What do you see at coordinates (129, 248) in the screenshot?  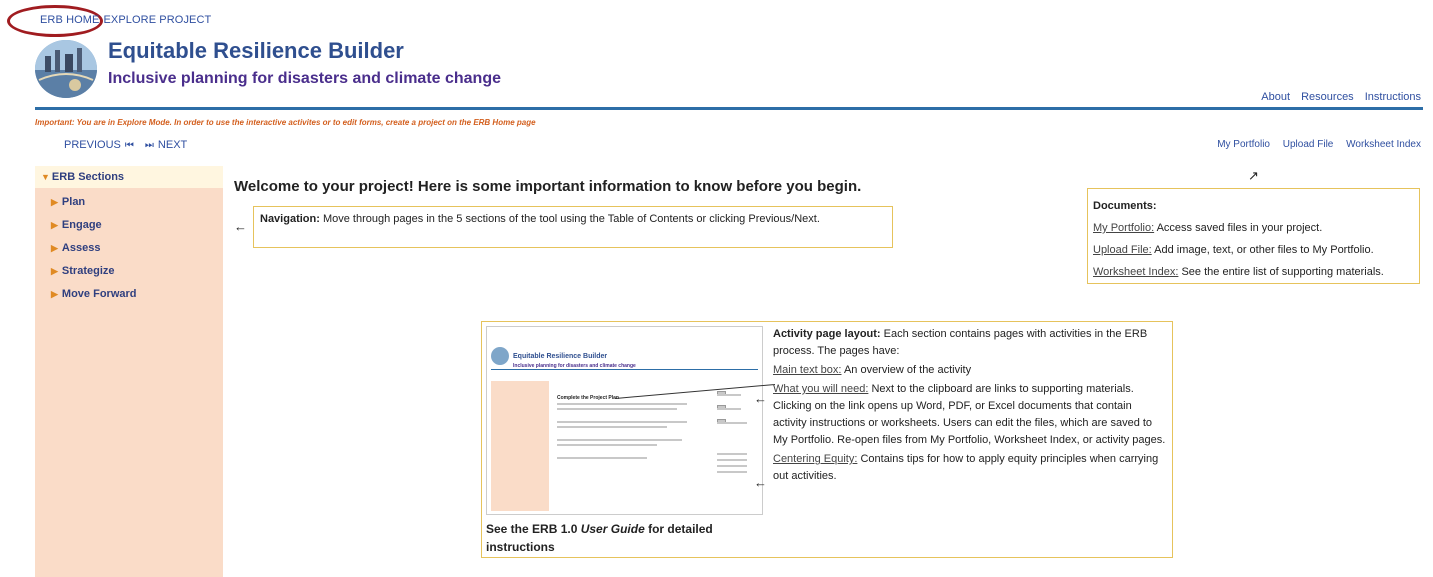 I see `sidebar-item-assess: ▶ Assess` at bounding box center [129, 248].